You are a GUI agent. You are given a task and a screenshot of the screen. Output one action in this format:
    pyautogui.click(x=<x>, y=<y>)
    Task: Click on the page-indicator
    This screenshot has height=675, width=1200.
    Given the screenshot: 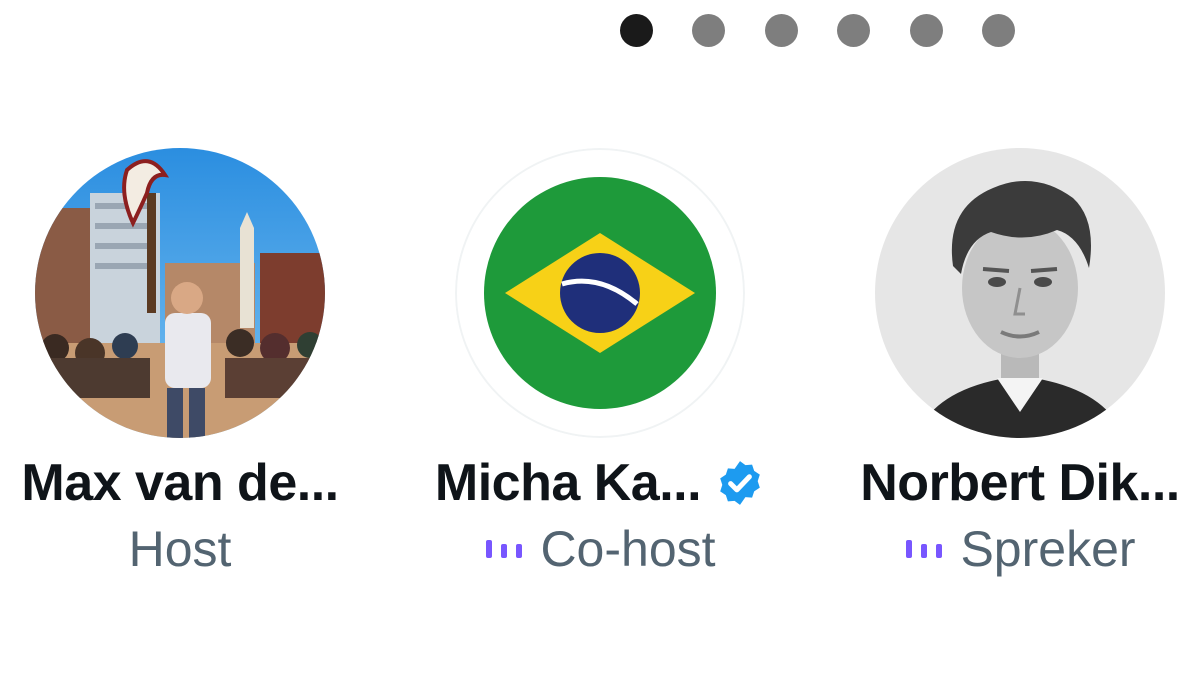 What is the action you would take?
    pyautogui.click(x=818, y=31)
    